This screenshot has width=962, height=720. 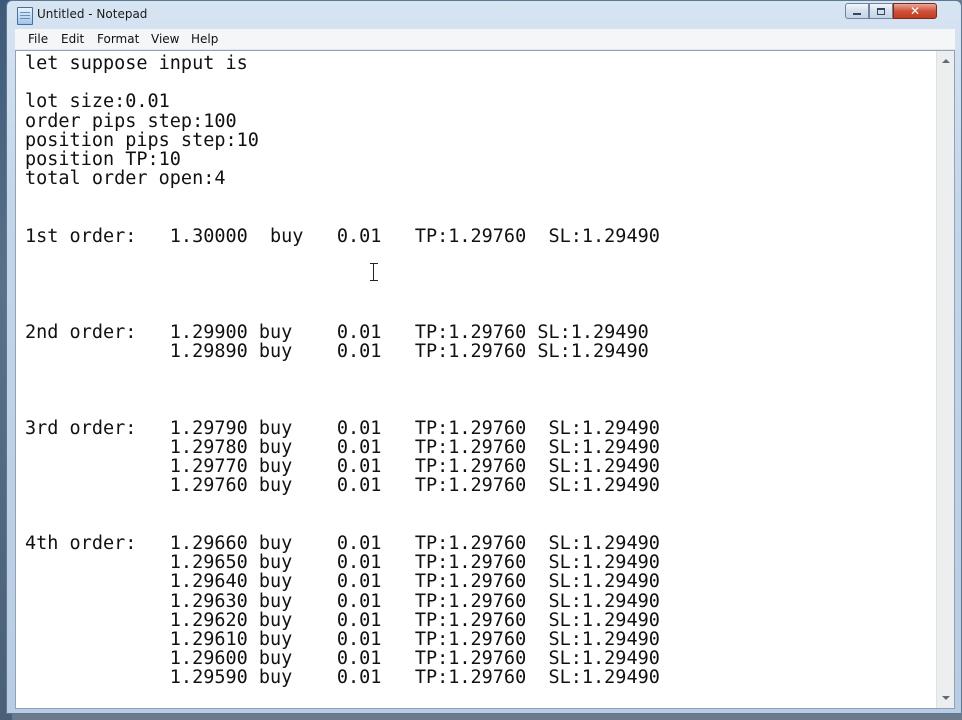 What do you see at coordinates (342, 563) in the screenshot?
I see `text-line: 1.29650 buy 0.01 TP:1.29760 SL:1.29490` at bounding box center [342, 563].